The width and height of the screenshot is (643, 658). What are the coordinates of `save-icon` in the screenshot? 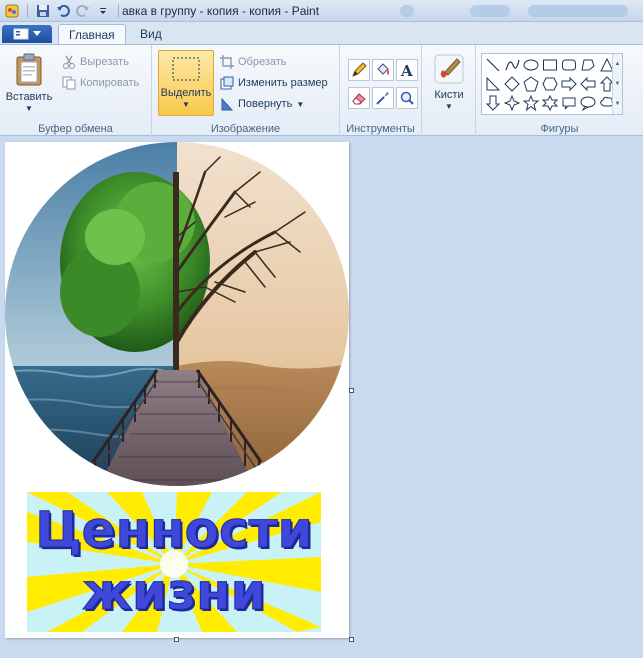 It's located at (43, 11).